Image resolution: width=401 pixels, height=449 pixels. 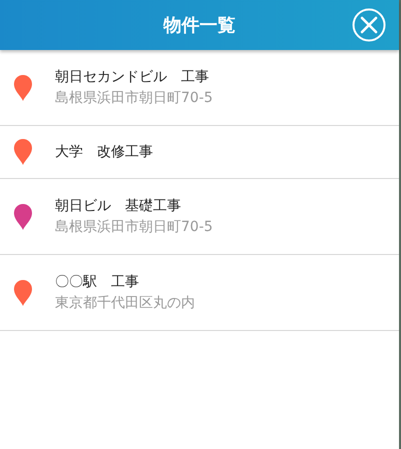 What do you see at coordinates (97, 282) in the screenshot?
I see `property-name: 〇〇駅 工事` at bounding box center [97, 282].